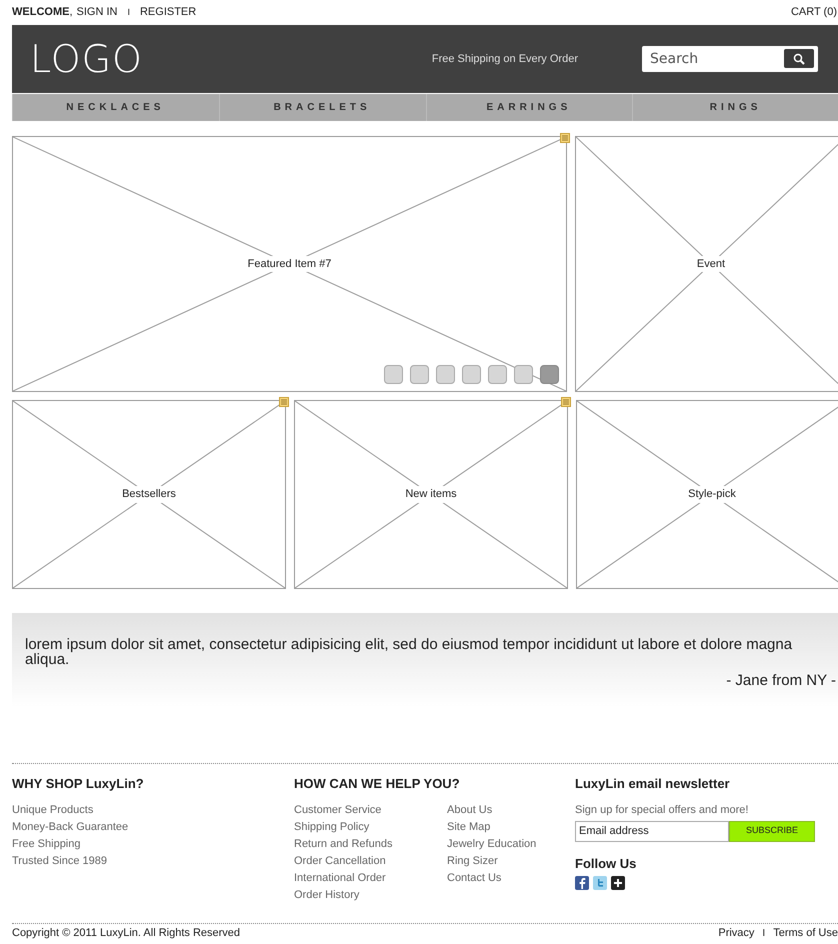 The height and width of the screenshot is (944, 838). I want to click on footer-link: Privacy, so click(736, 933).